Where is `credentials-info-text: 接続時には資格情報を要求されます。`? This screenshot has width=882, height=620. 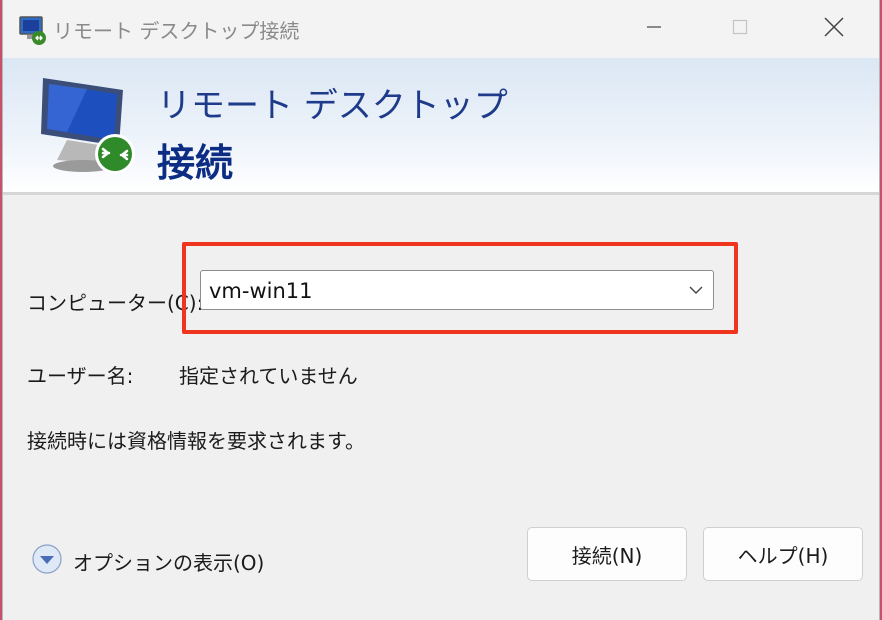
credentials-info-text: 接続時には資格情報を要求されます。 is located at coordinates (196, 441).